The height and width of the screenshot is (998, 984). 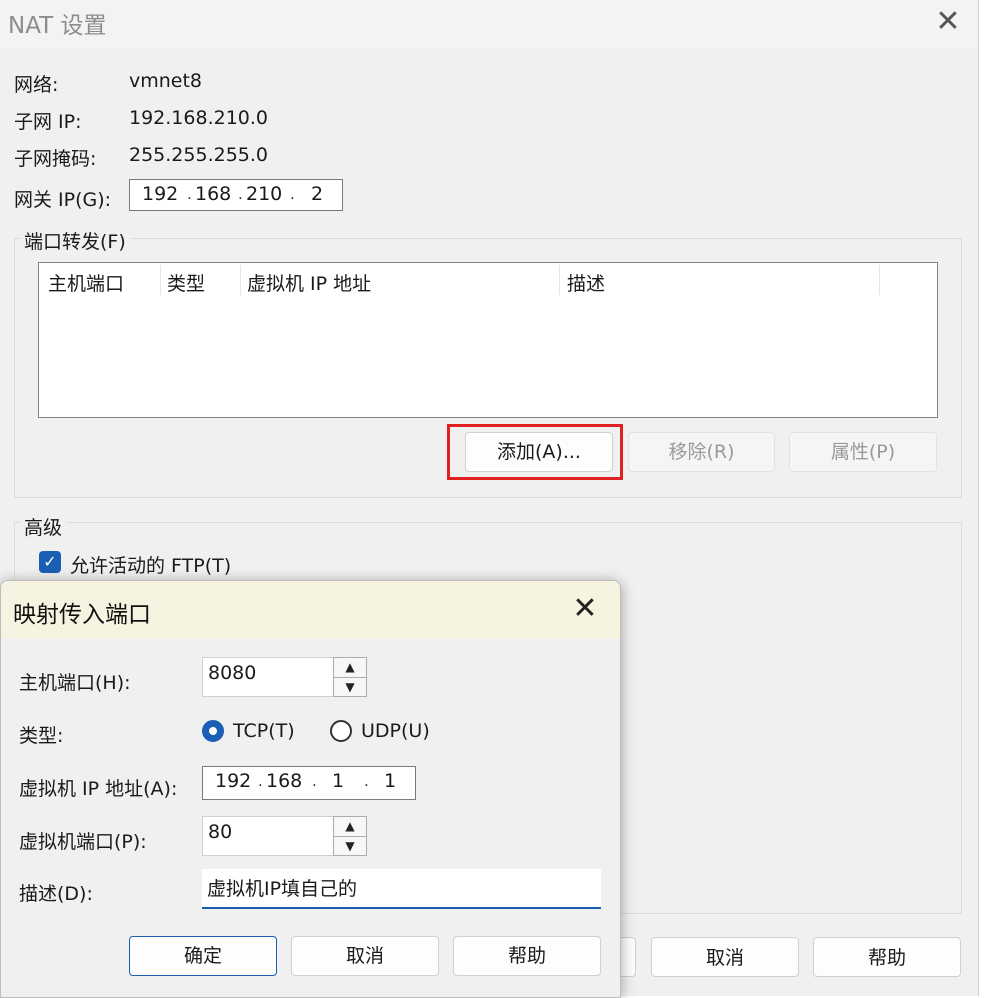 I want to click on nat-titlebar: NAT 设置 ✕, so click(x=489, y=24).